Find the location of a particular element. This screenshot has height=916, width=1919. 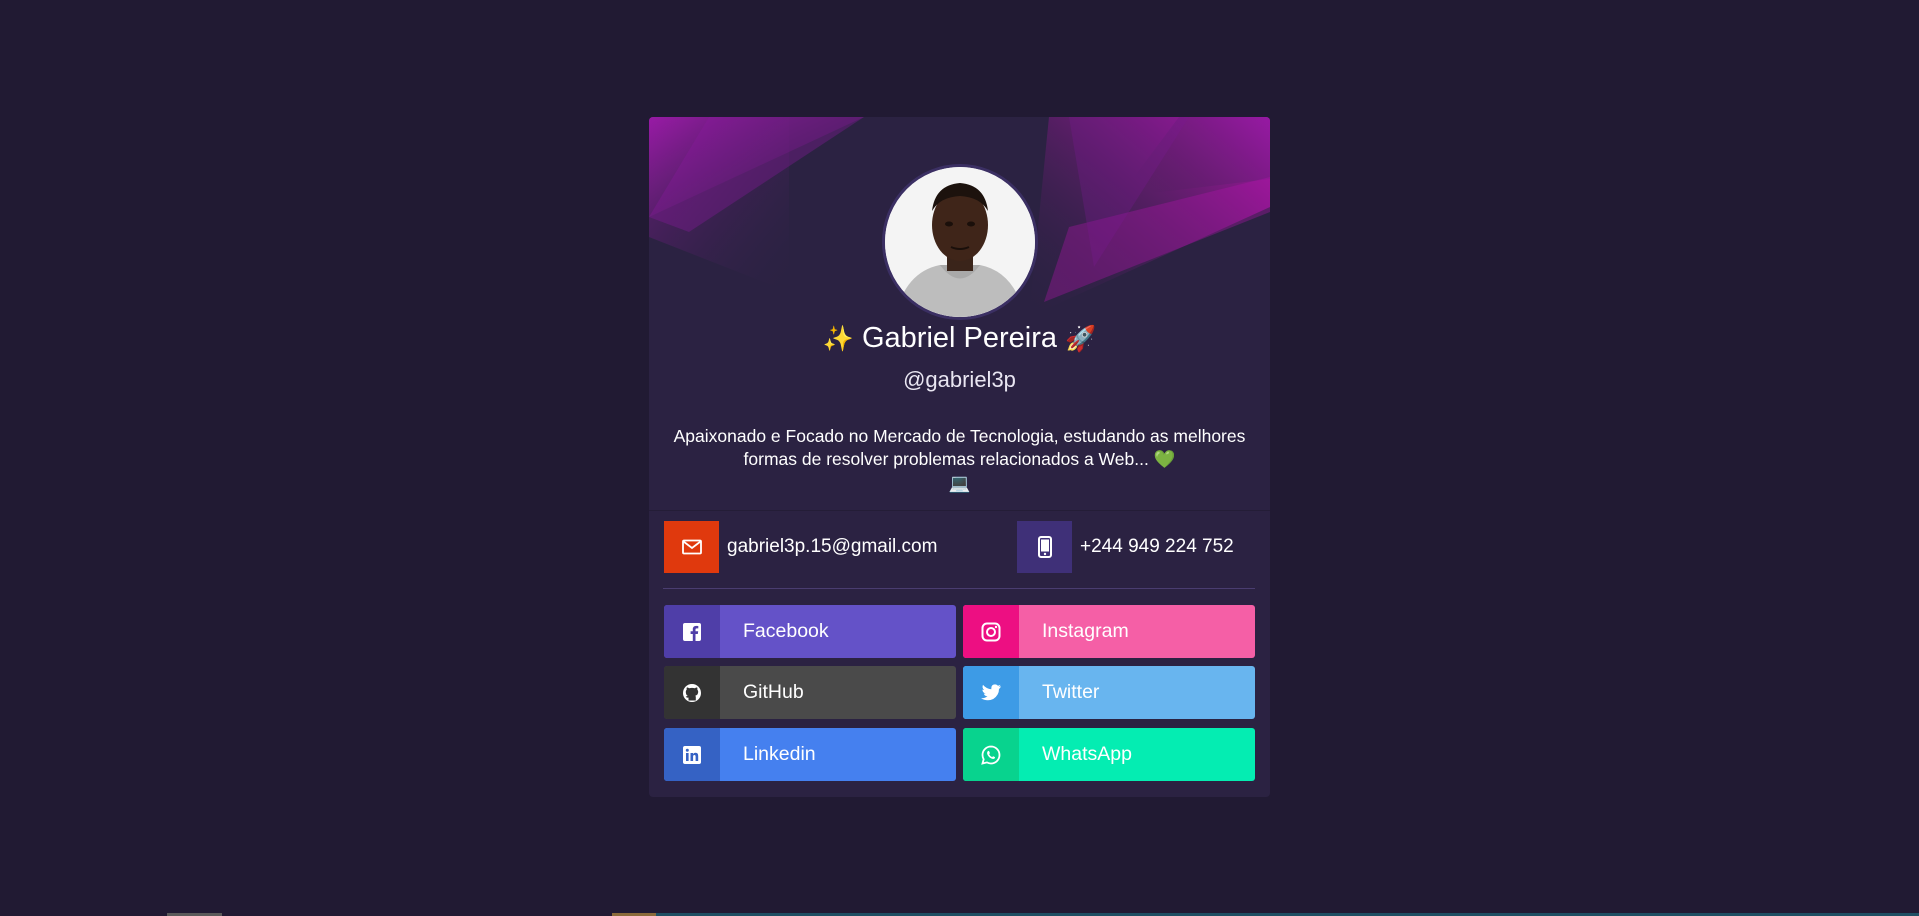

email-contact: gabriel3p.15@gmail.com is located at coordinates (800, 547).